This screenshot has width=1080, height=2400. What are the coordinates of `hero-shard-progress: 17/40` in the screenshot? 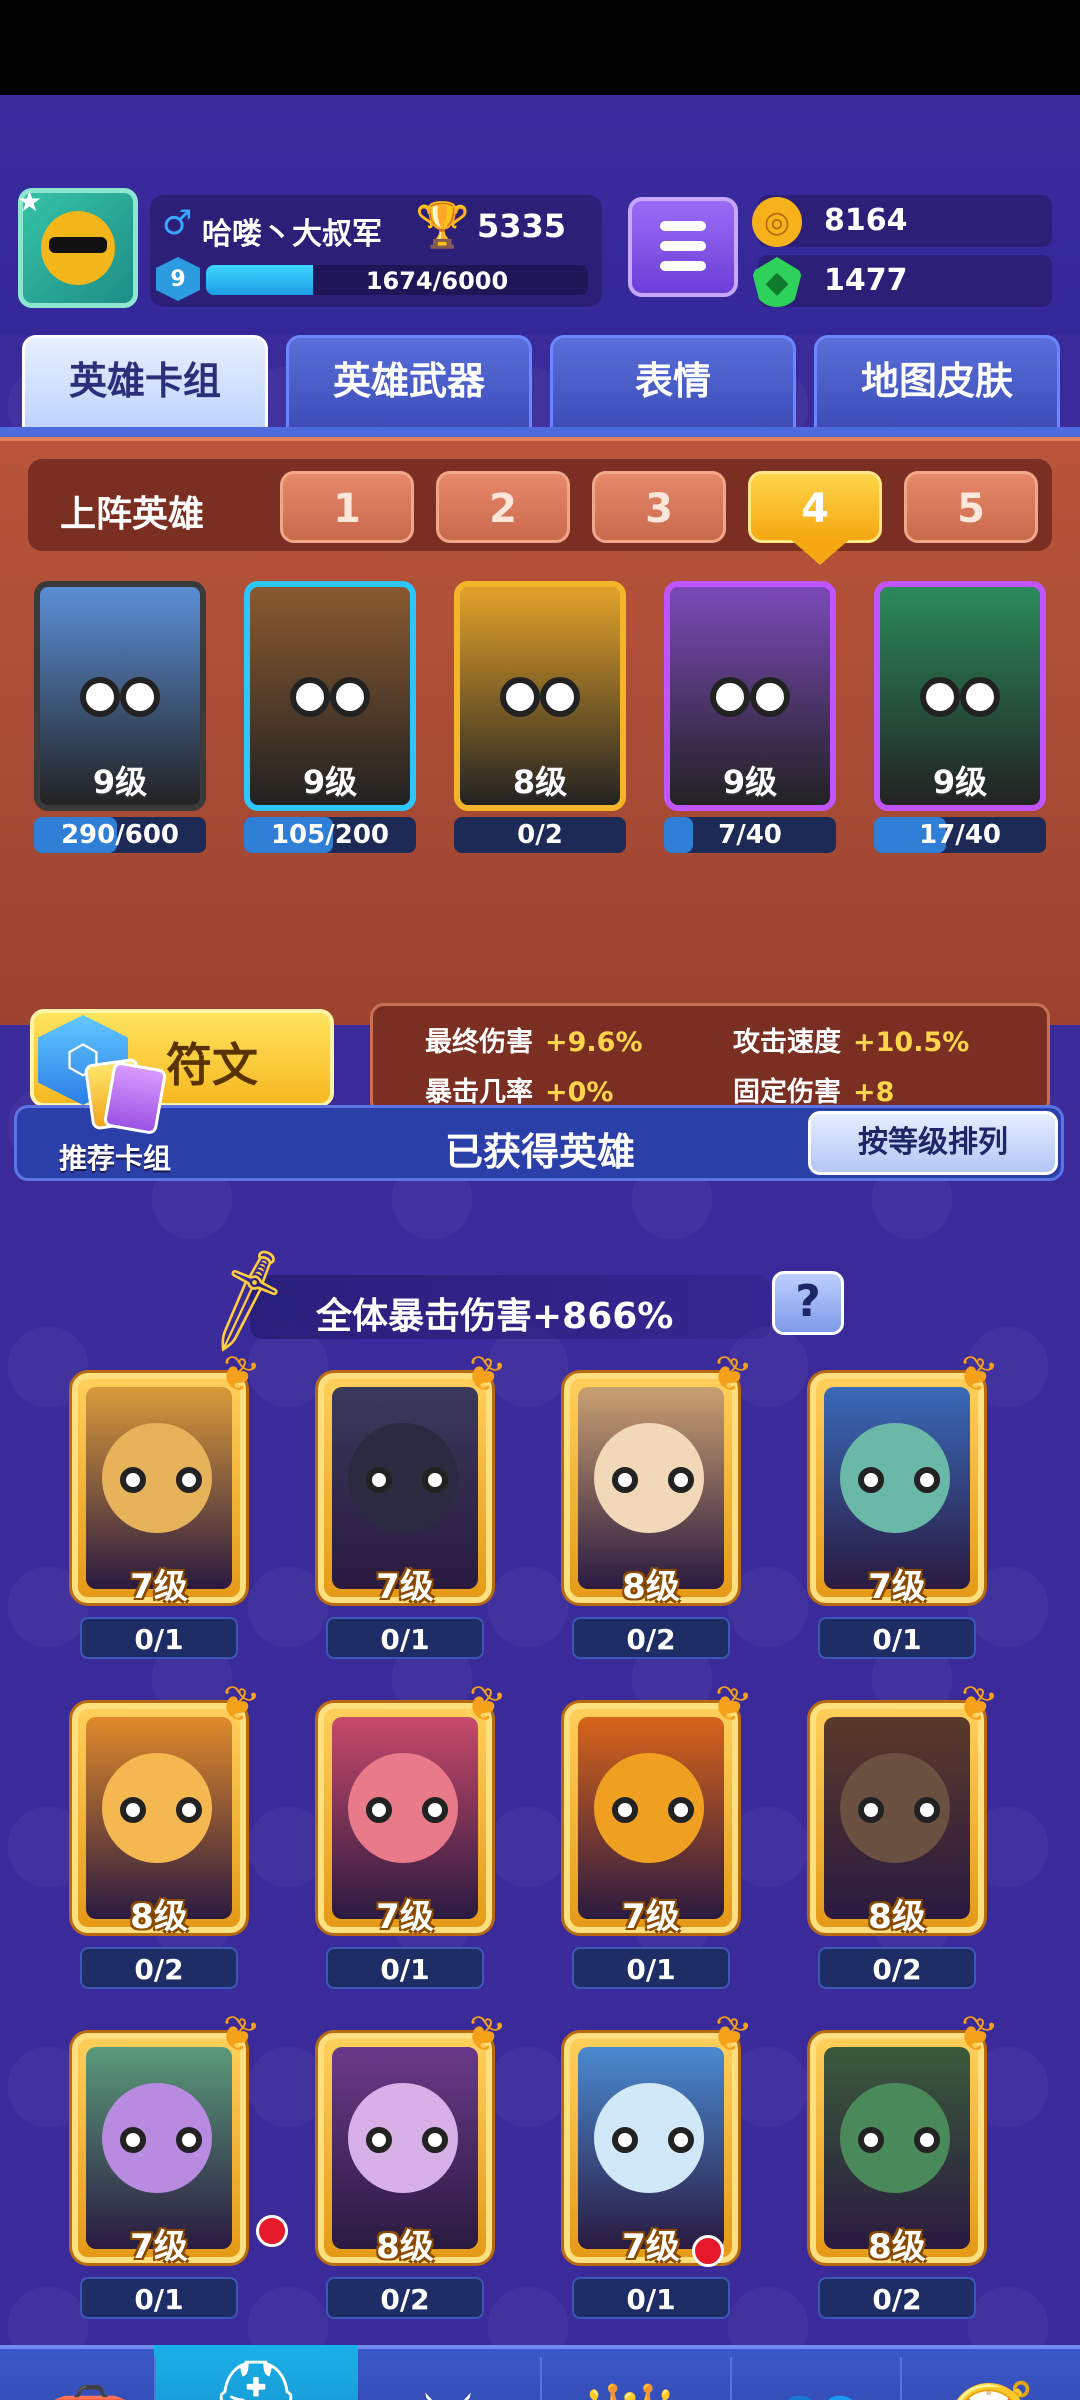 It's located at (960, 835).